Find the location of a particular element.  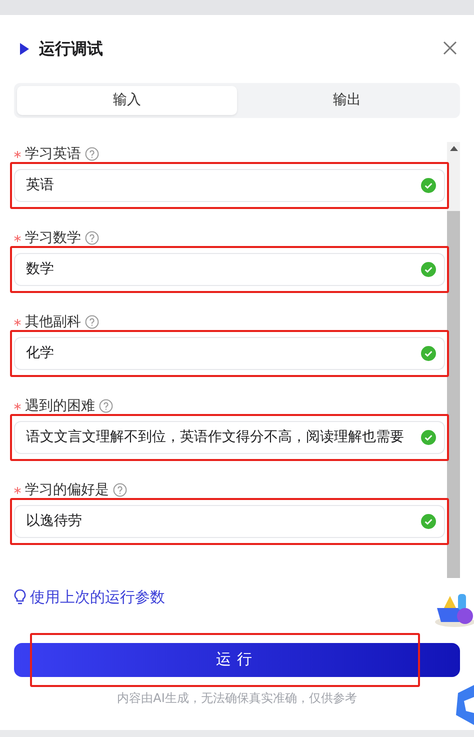

tab: 输出 is located at coordinates (347, 100).